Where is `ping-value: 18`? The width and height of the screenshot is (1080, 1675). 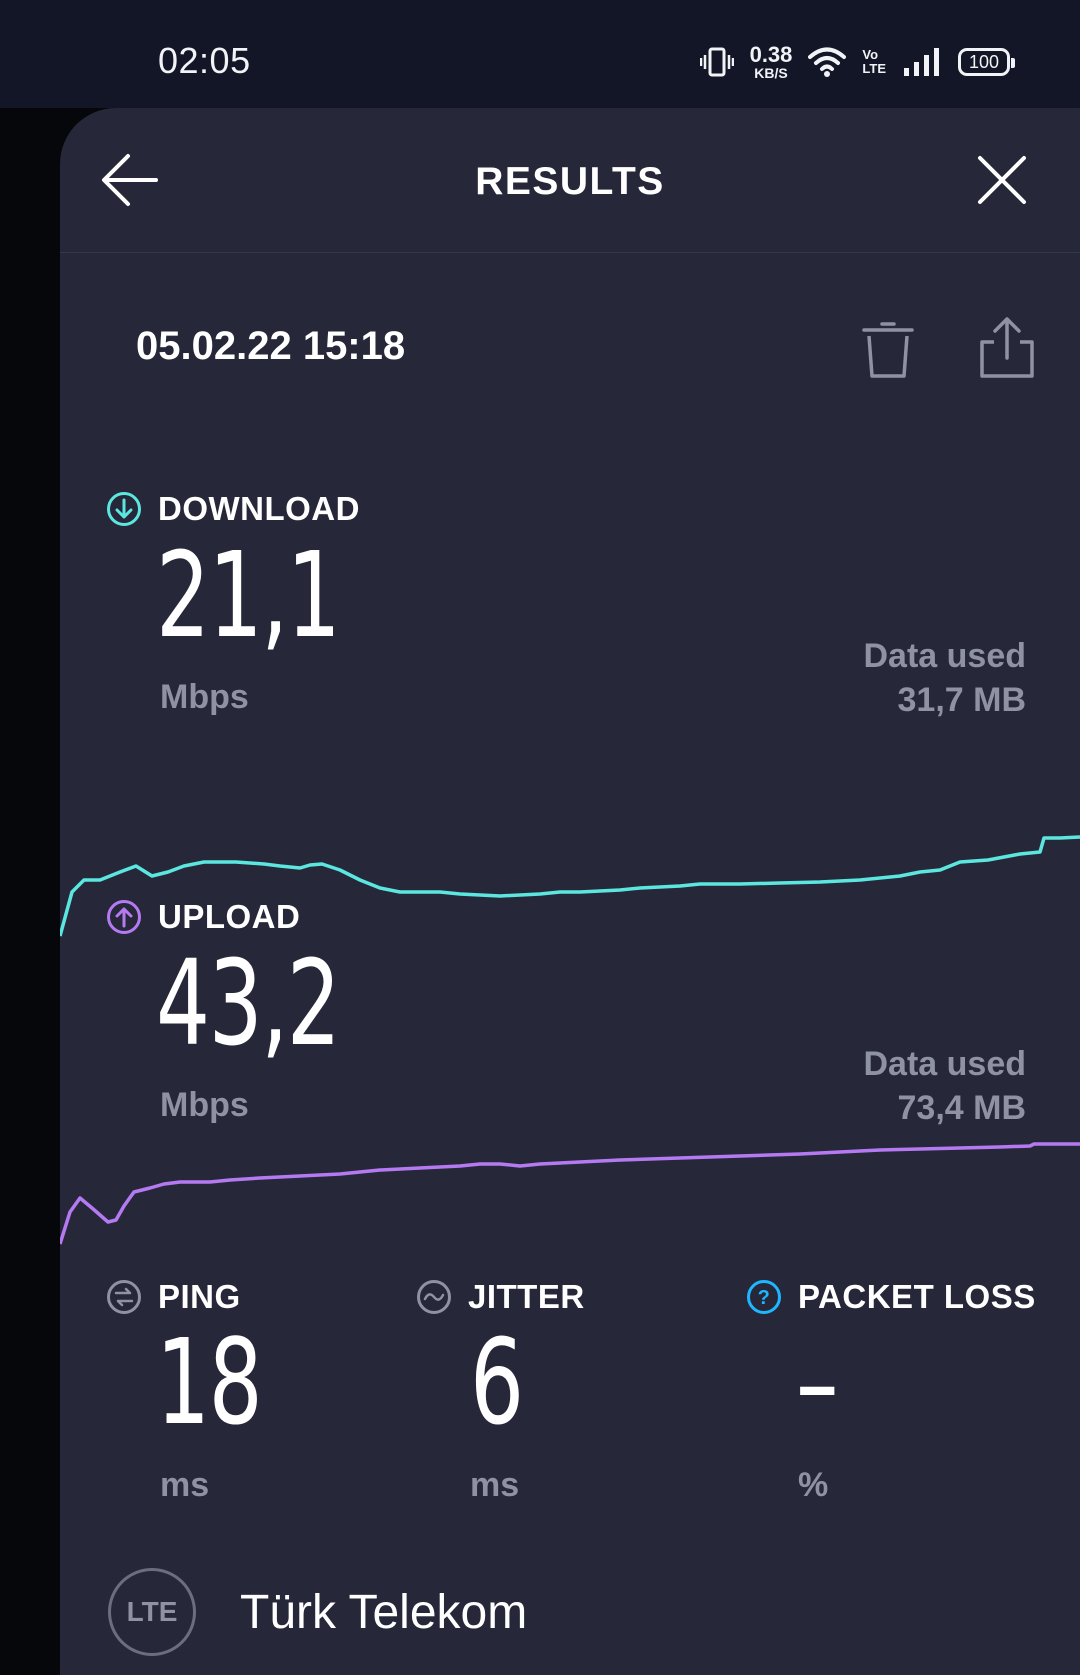 ping-value: 18 is located at coordinates (209, 1382).